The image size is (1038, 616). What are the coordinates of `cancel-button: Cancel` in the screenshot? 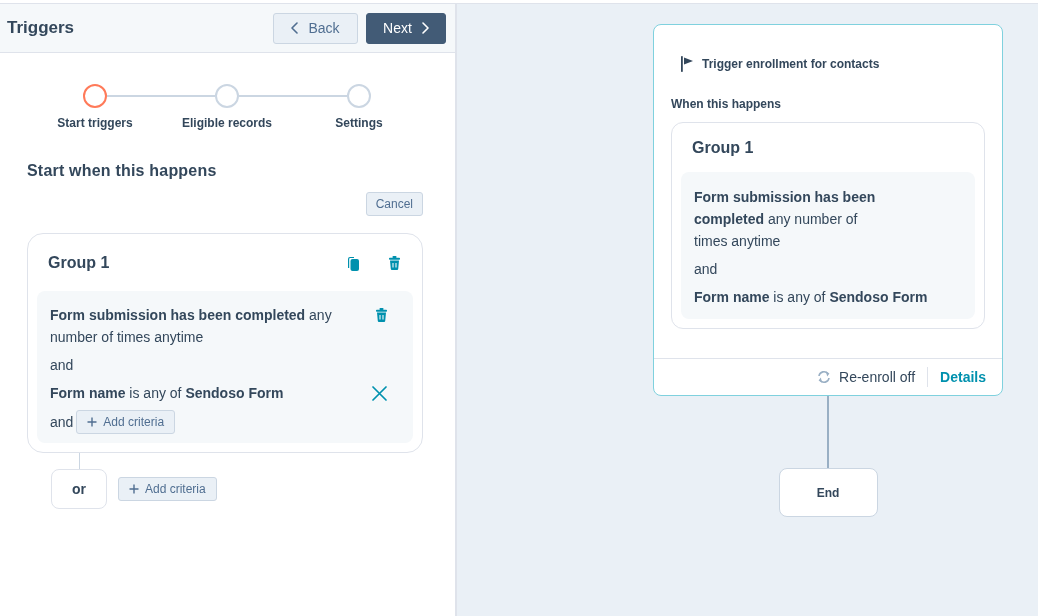 It's located at (394, 204).